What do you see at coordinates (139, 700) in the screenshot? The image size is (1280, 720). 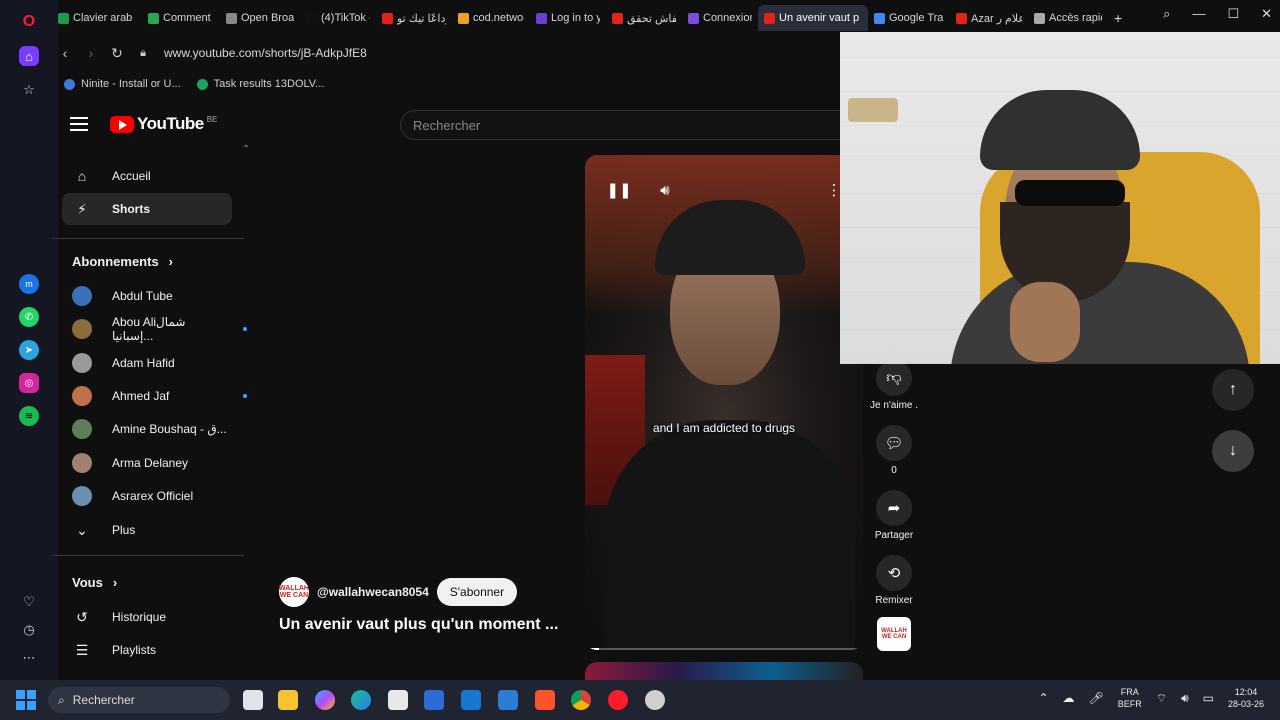 I see `taskbar-search: ⌕ Rechercher` at bounding box center [139, 700].